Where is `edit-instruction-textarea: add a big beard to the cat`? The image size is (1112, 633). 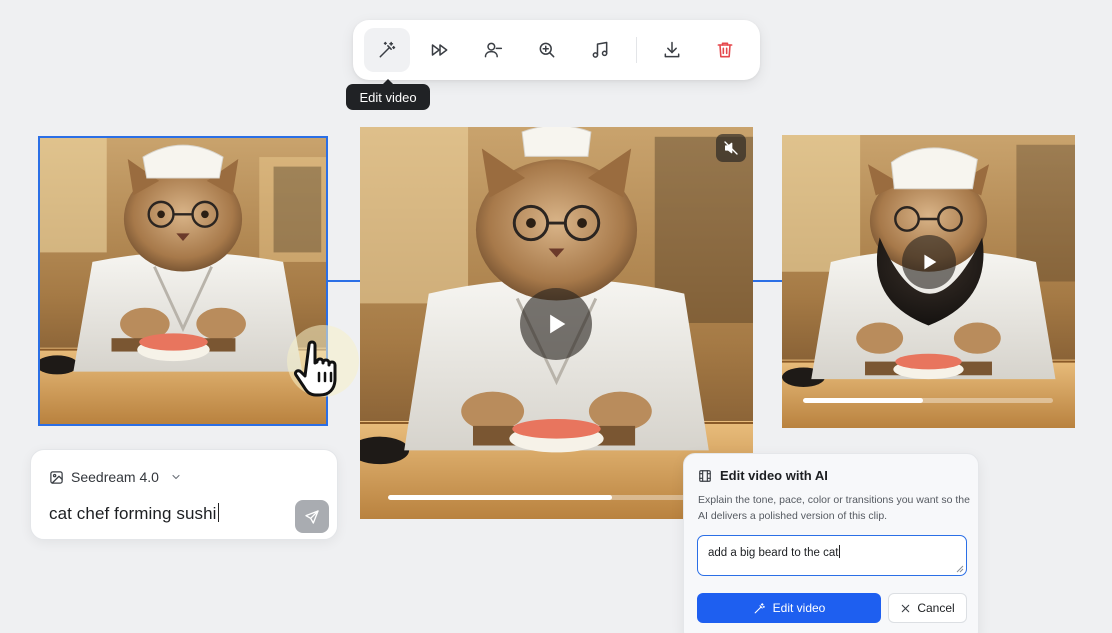 edit-instruction-textarea: add a big beard to the cat is located at coordinates (832, 555).